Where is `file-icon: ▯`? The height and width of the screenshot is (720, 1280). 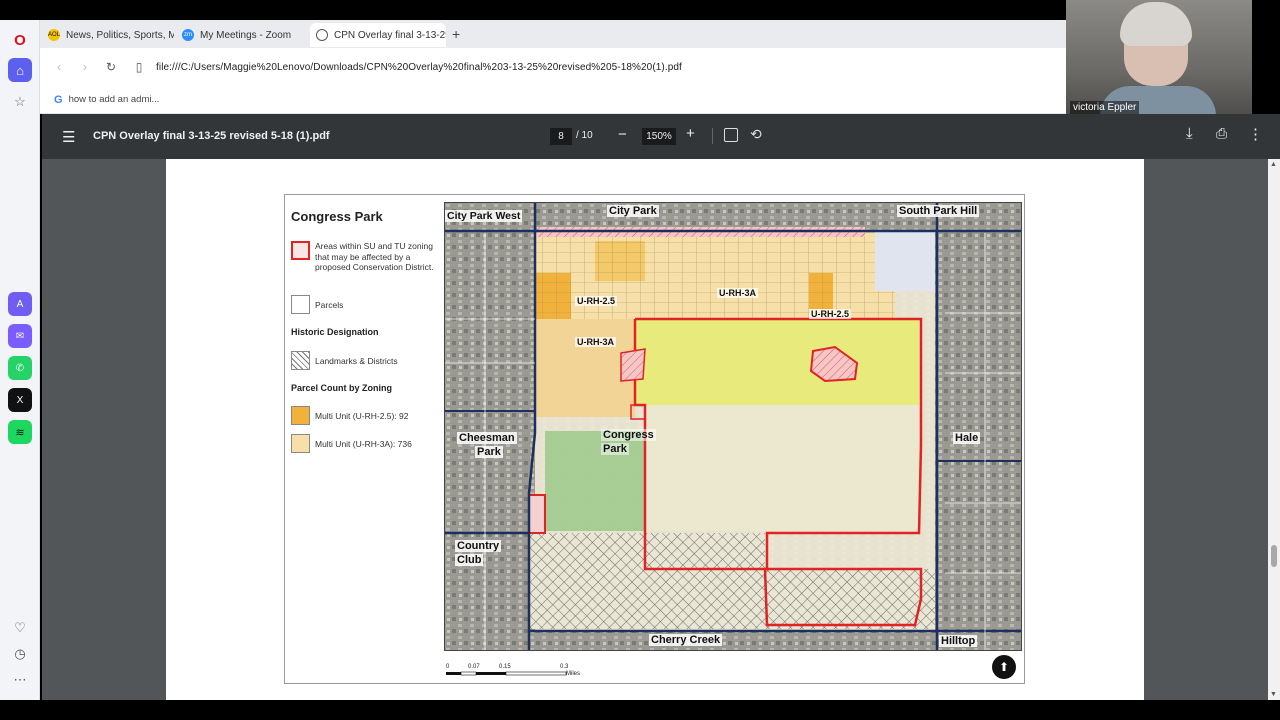
file-icon: ▯ is located at coordinates (139, 67).